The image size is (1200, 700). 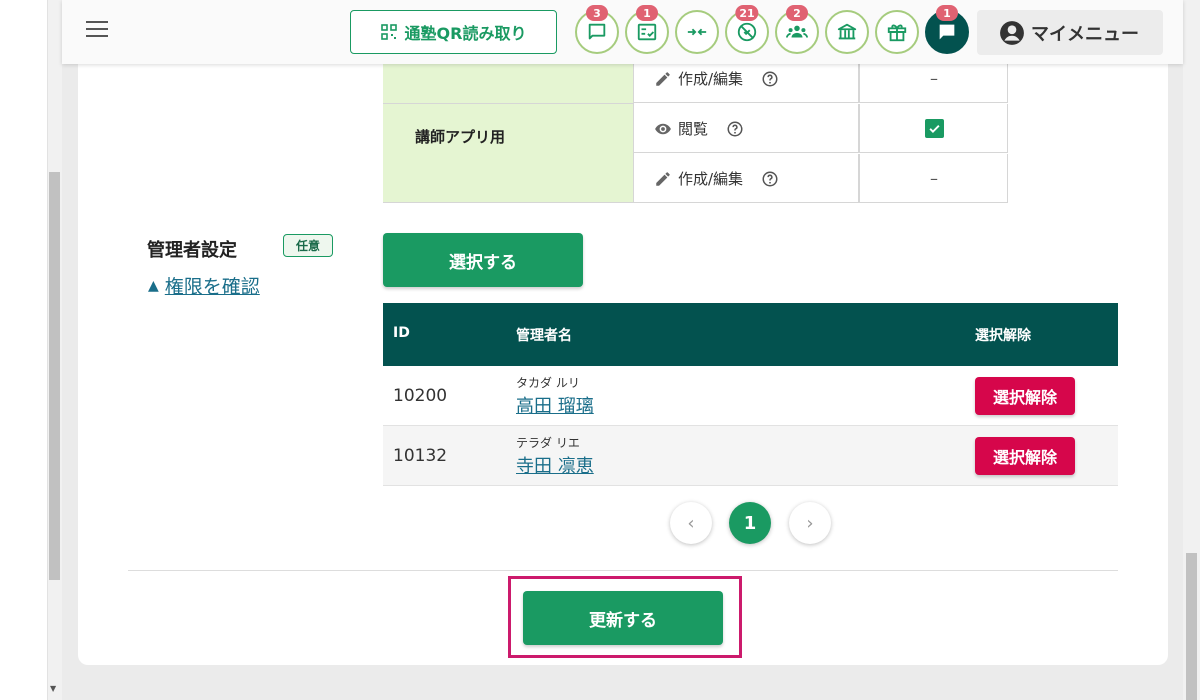 What do you see at coordinates (153, 285) in the screenshot?
I see `triangle-up-icon: ▲` at bounding box center [153, 285].